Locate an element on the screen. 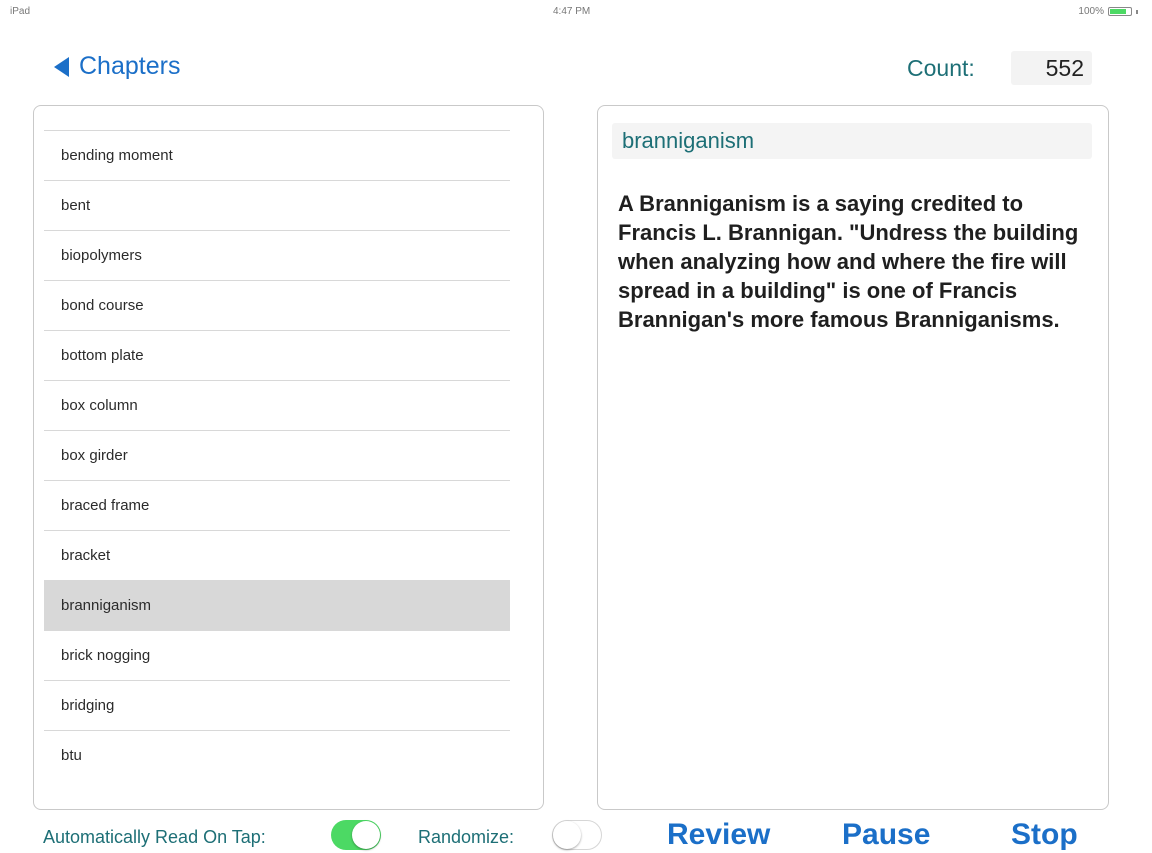 The image size is (1152, 853). list-item: bond course is located at coordinates (277, 306).